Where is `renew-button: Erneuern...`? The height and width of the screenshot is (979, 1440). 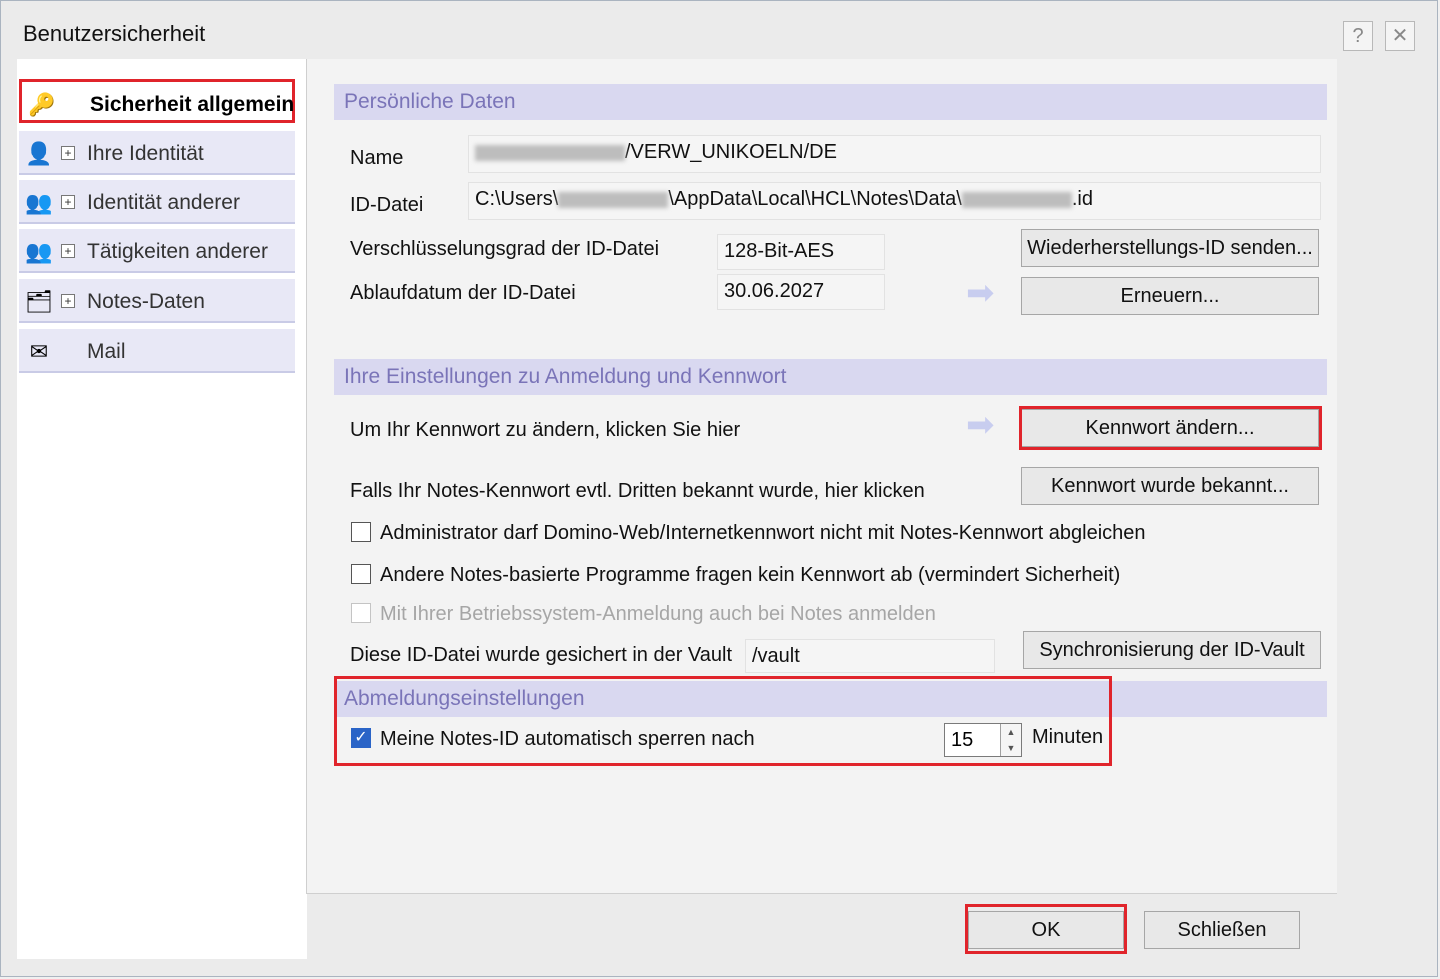 renew-button: Erneuern... is located at coordinates (1170, 296).